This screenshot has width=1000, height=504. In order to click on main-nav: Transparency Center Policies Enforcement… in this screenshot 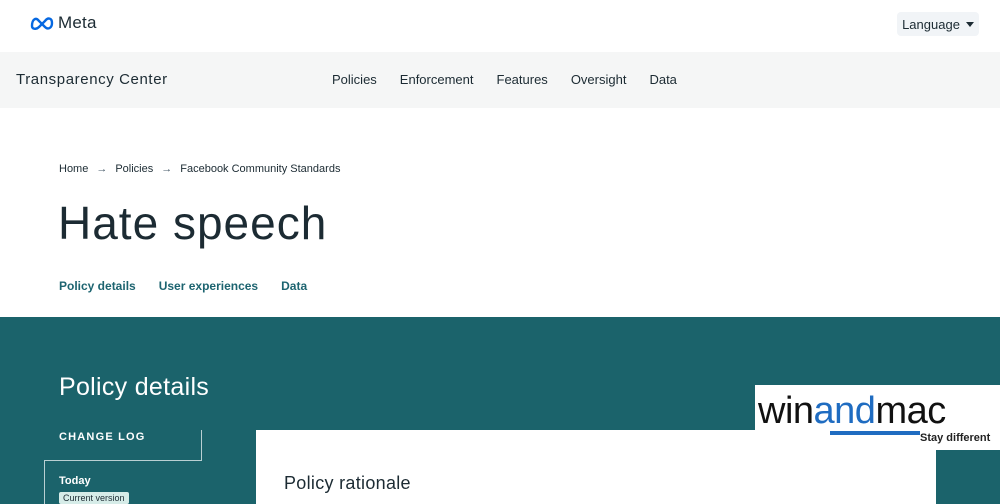, I will do `click(500, 80)`.